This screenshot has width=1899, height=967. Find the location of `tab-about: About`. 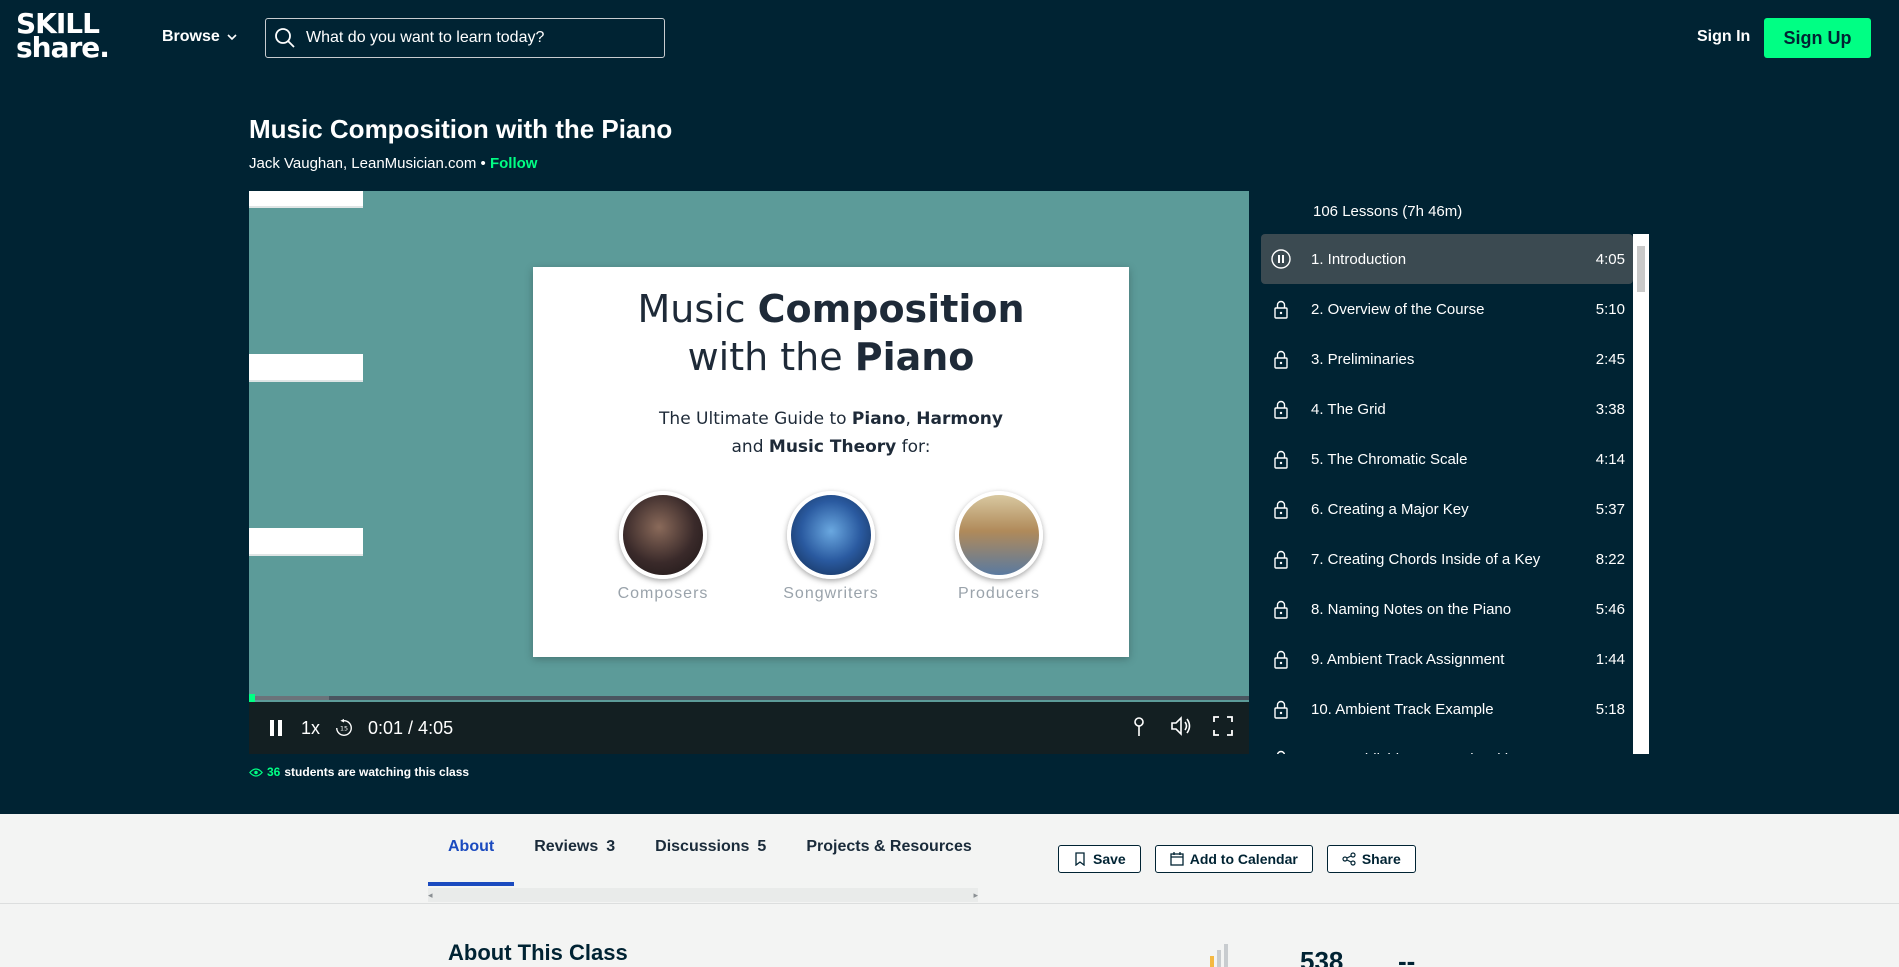

tab-about: About is located at coordinates (471, 850).